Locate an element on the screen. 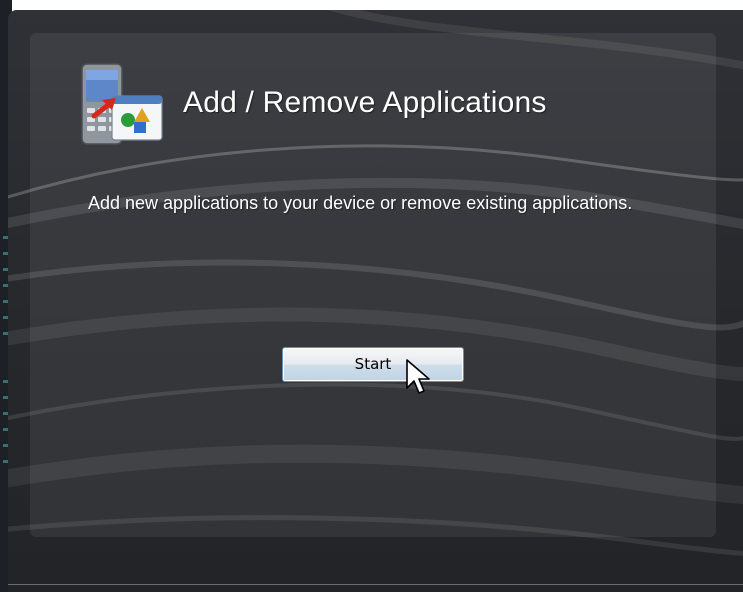  device-applications-icon is located at coordinates (122, 104).